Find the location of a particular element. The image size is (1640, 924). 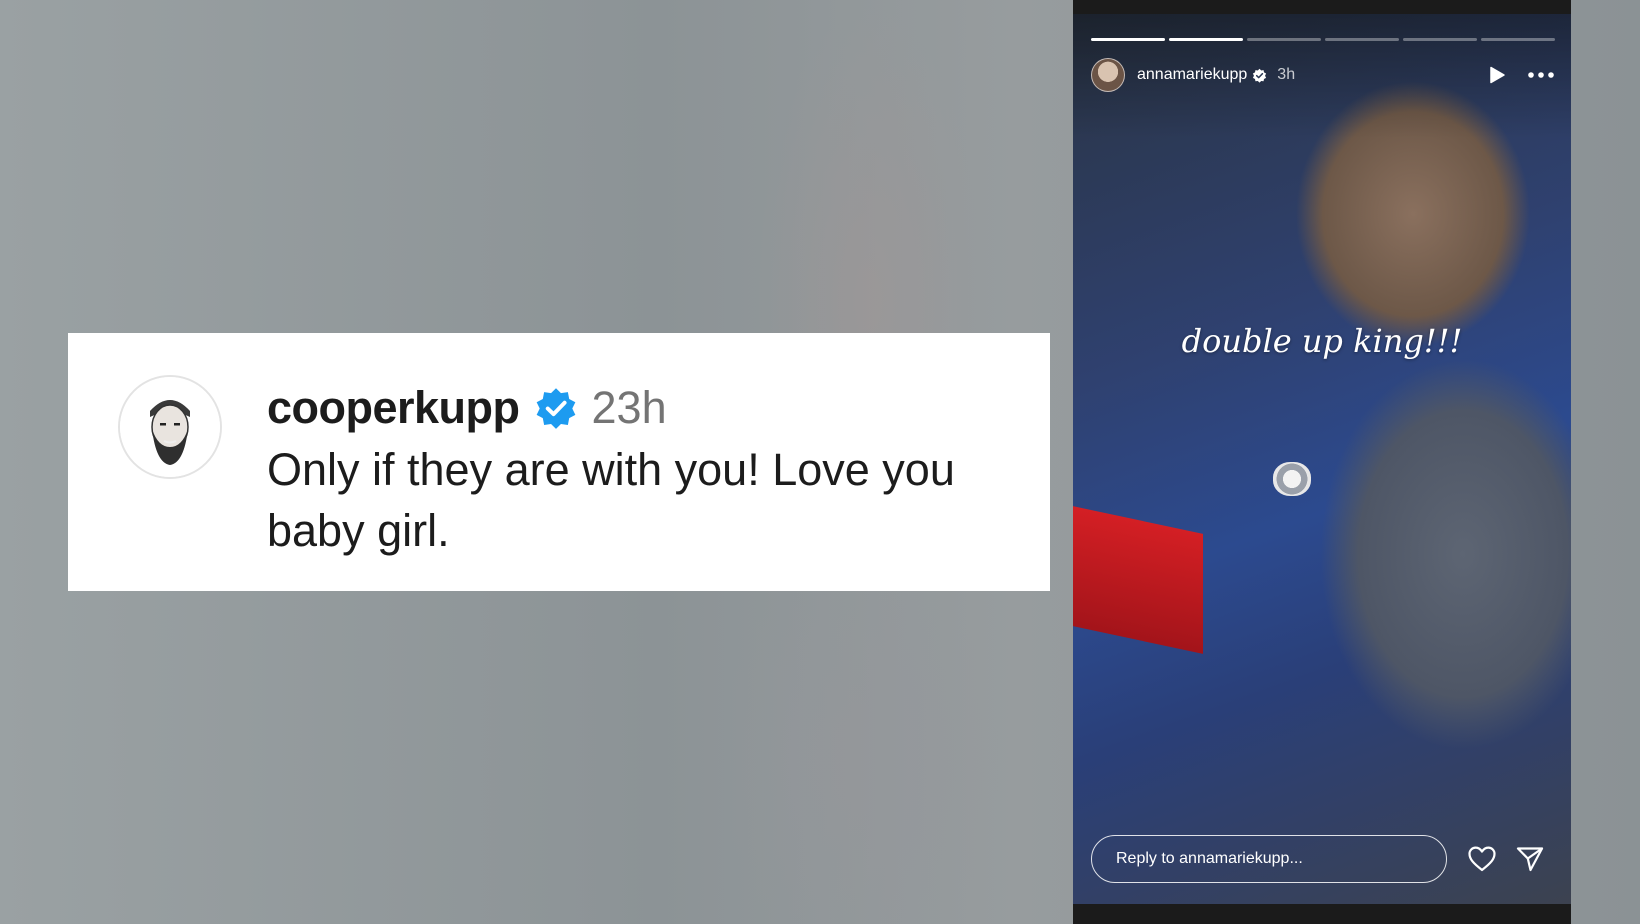

story-username: annamariekupp is located at coordinates (1192, 75).